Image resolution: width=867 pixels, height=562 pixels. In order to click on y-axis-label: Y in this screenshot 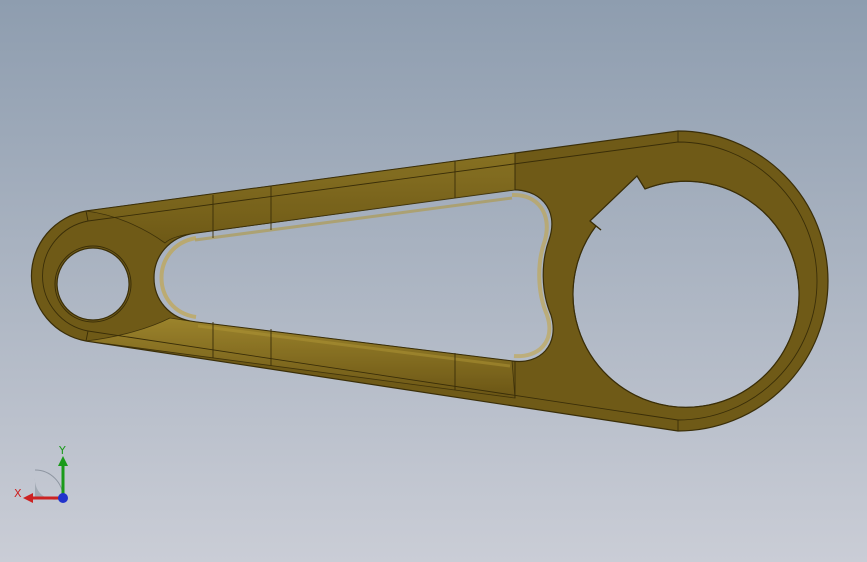, I will do `click(62, 450)`.